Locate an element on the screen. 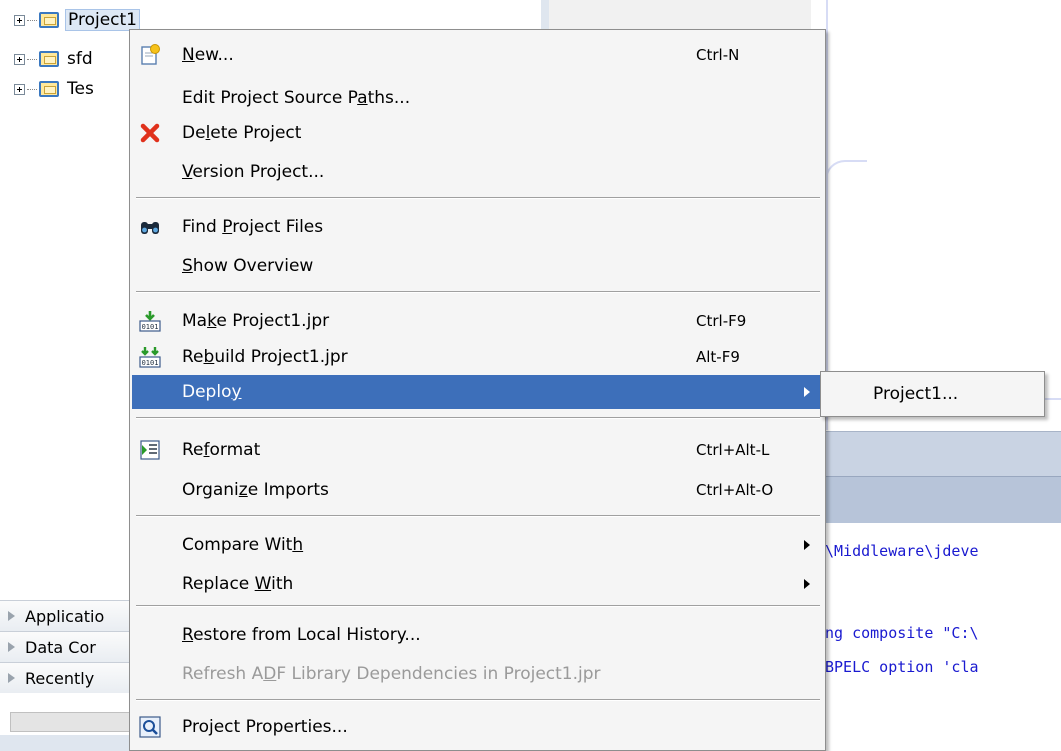  tree-node-sfd: sfd is located at coordinates (54, 59).